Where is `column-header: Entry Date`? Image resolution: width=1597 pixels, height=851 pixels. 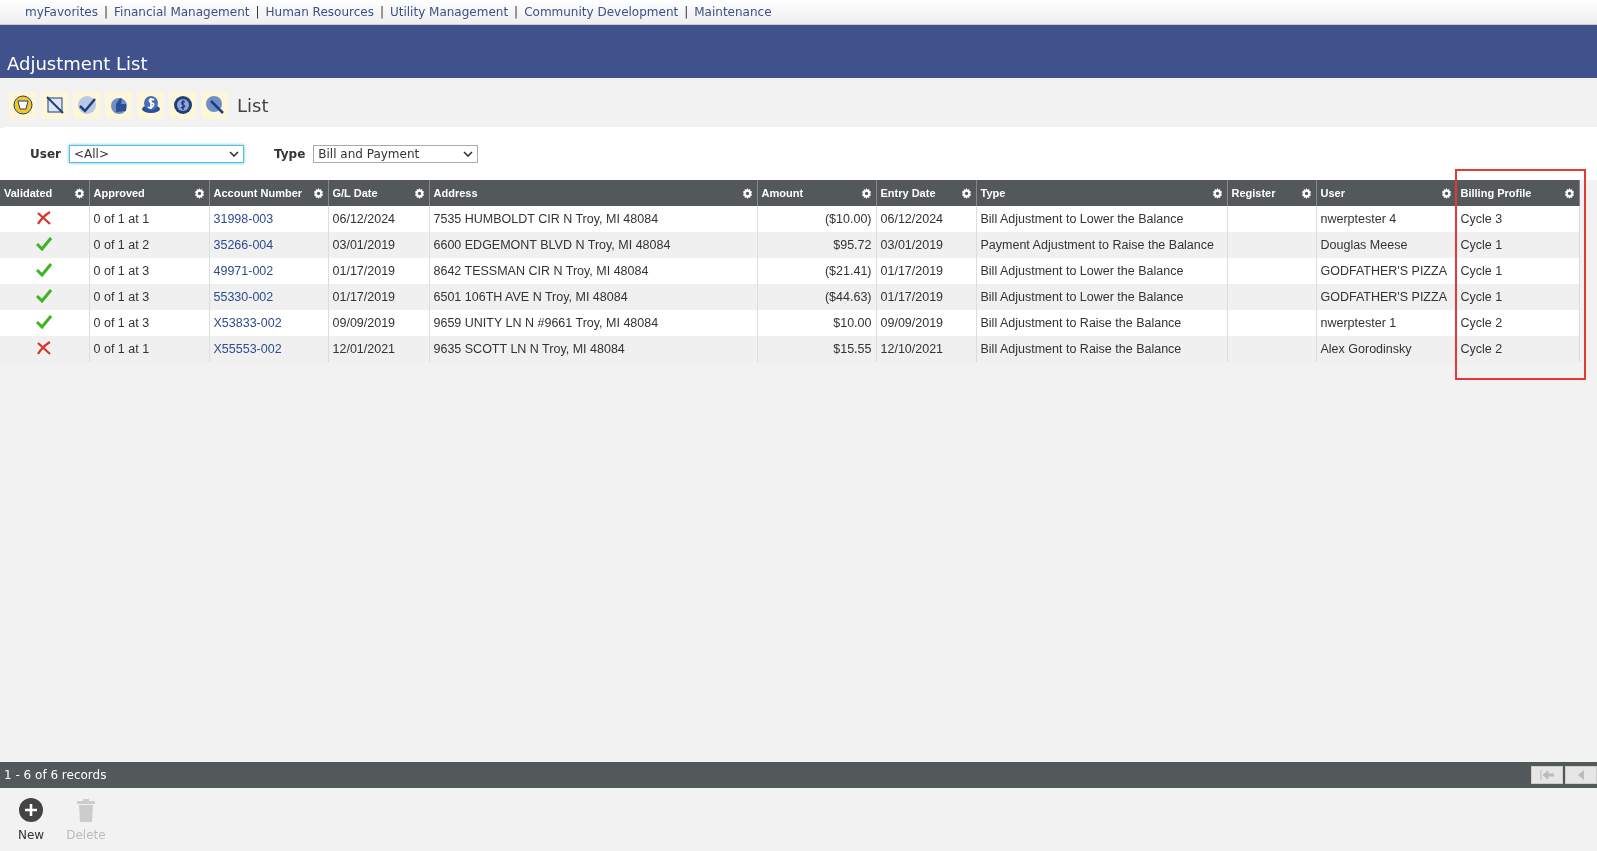 column-header: Entry Date is located at coordinates (926, 193).